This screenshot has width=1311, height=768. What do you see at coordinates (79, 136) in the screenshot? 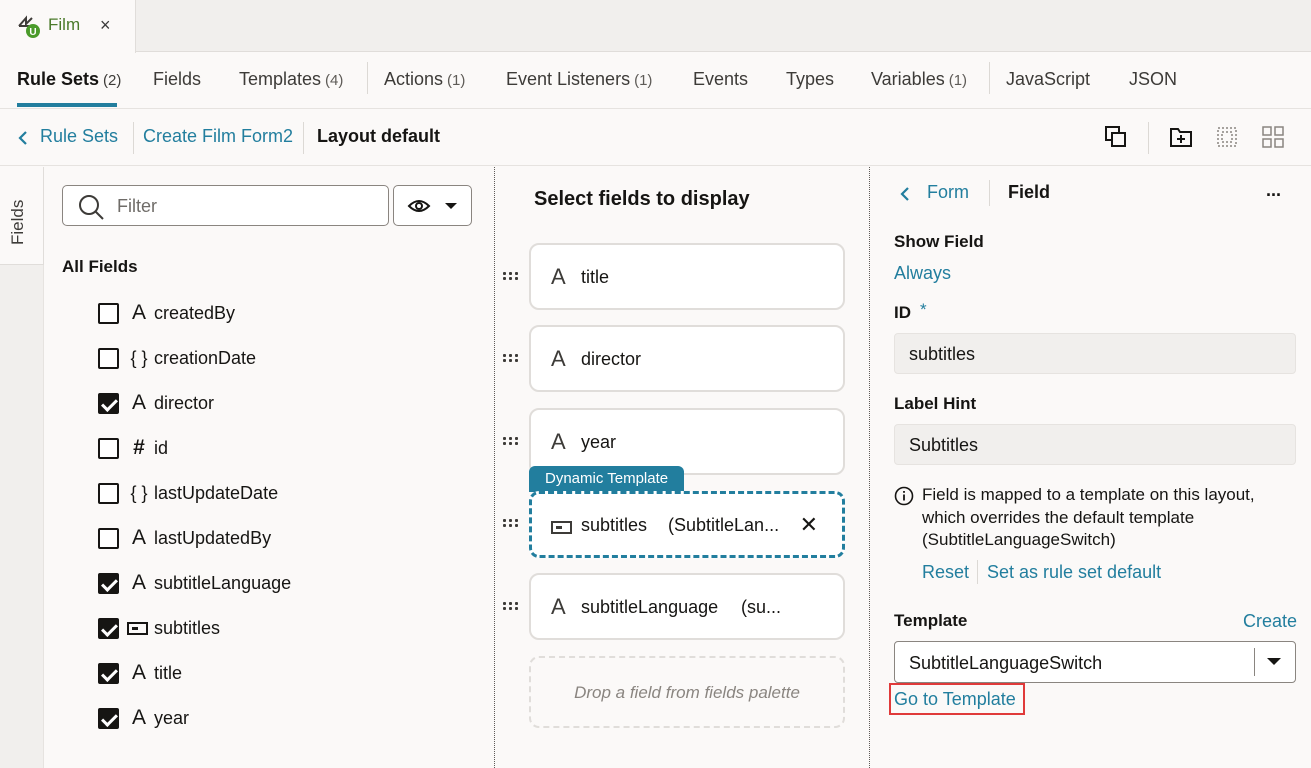
I see `breadcrumb-rule-sets: Rule Sets` at bounding box center [79, 136].